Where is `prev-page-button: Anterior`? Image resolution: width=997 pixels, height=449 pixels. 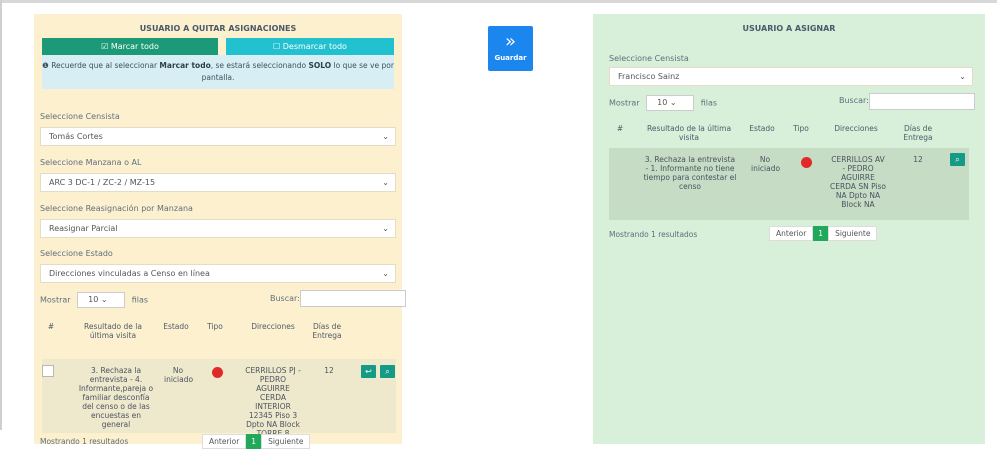 prev-page-button: Anterior is located at coordinates (224, 441).